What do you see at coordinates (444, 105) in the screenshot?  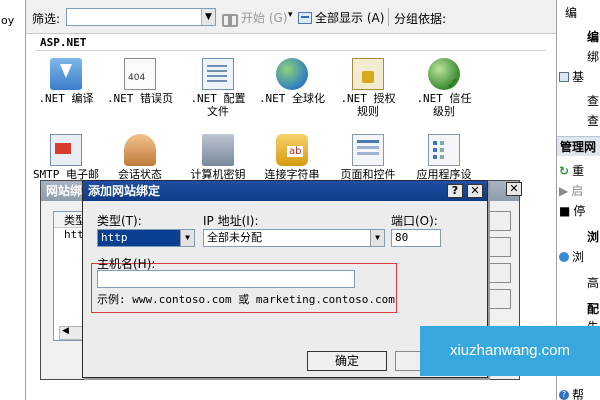 I see `feature-label: .NET 信任级别` at bounding box center [444, 105].